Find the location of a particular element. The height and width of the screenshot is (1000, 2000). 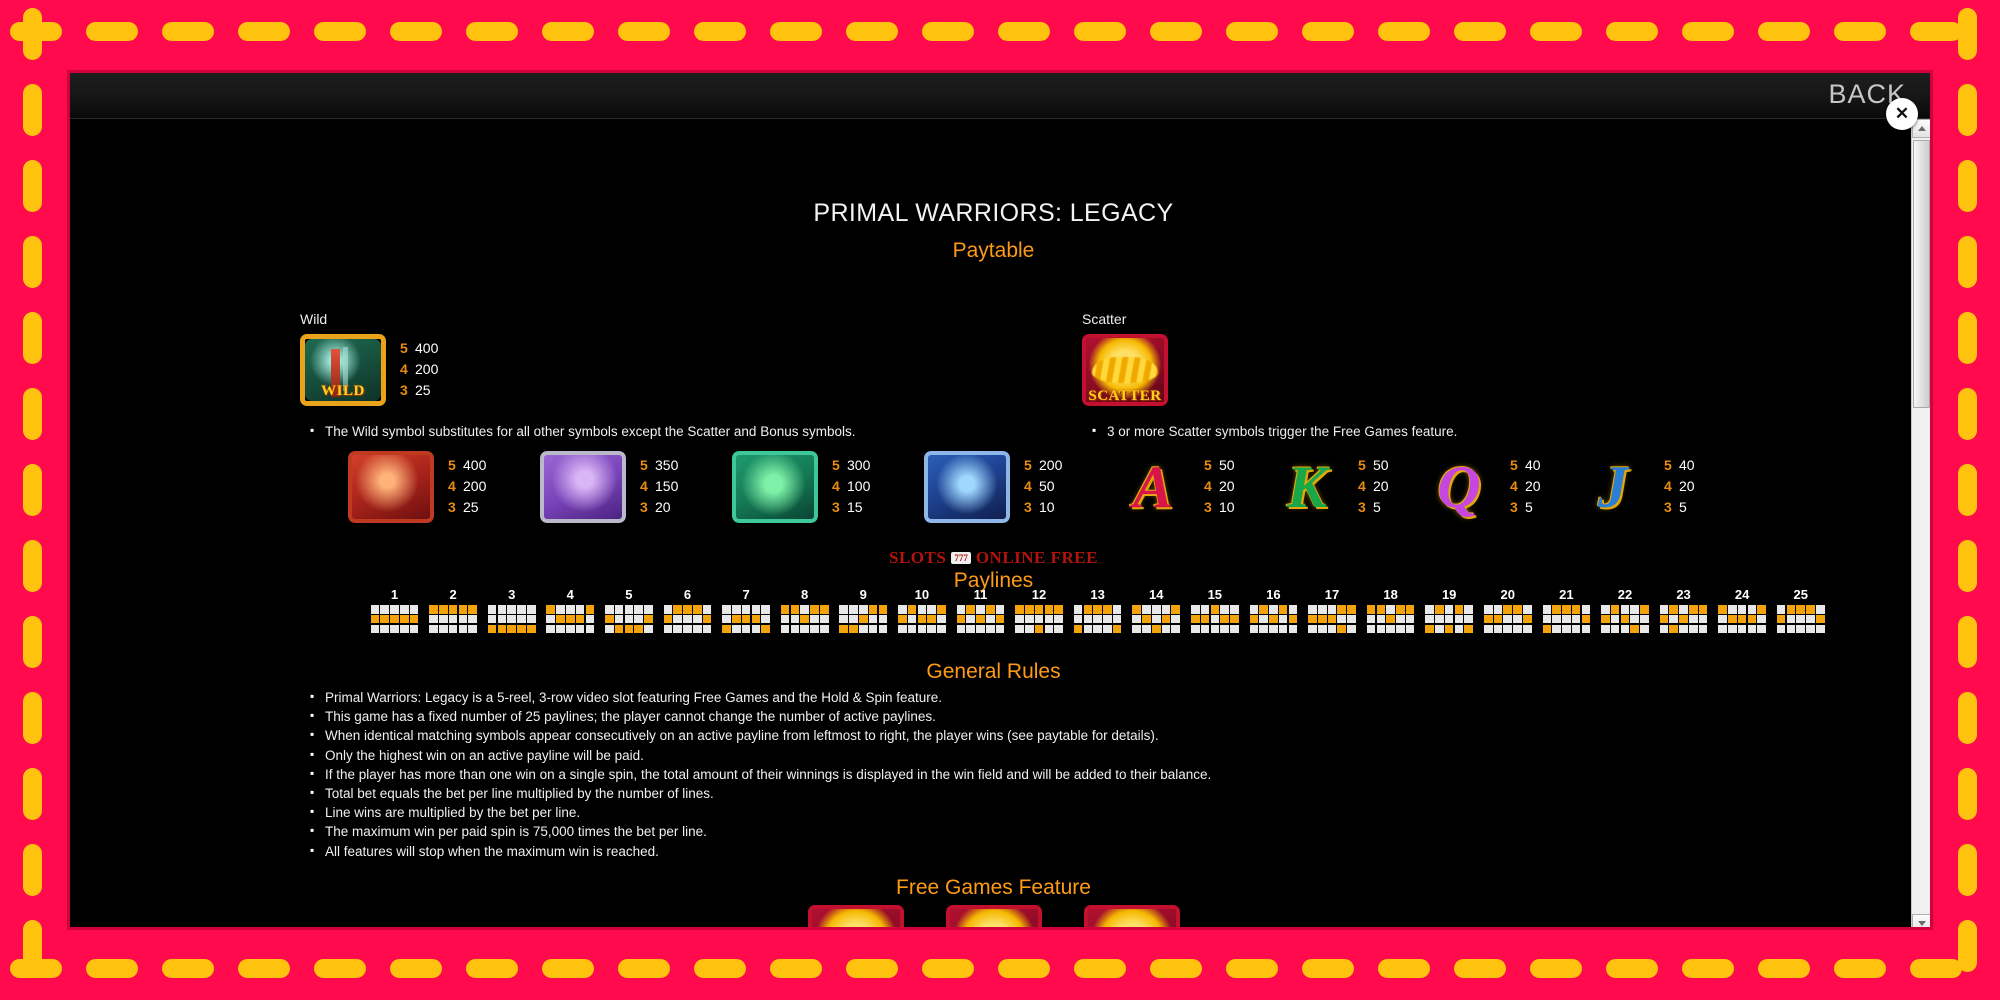

payline-number: 17 is located at coordinates (1332, 594).